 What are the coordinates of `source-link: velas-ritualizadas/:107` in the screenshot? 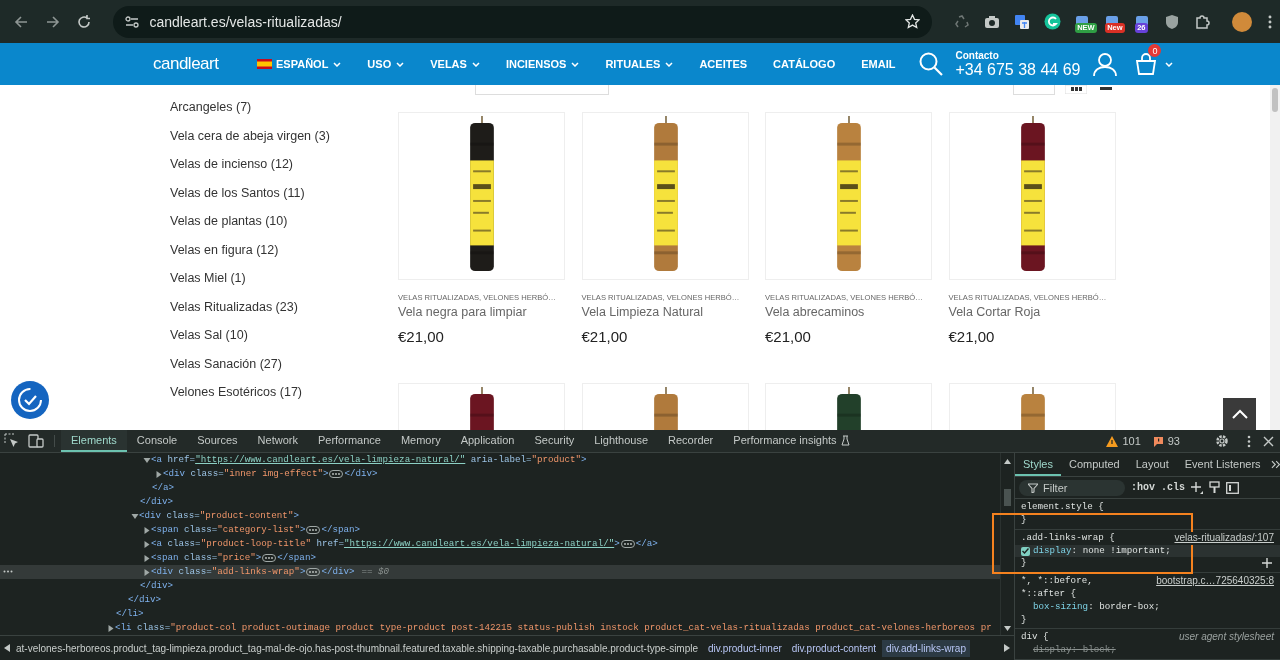 It's located at (1224, 538).